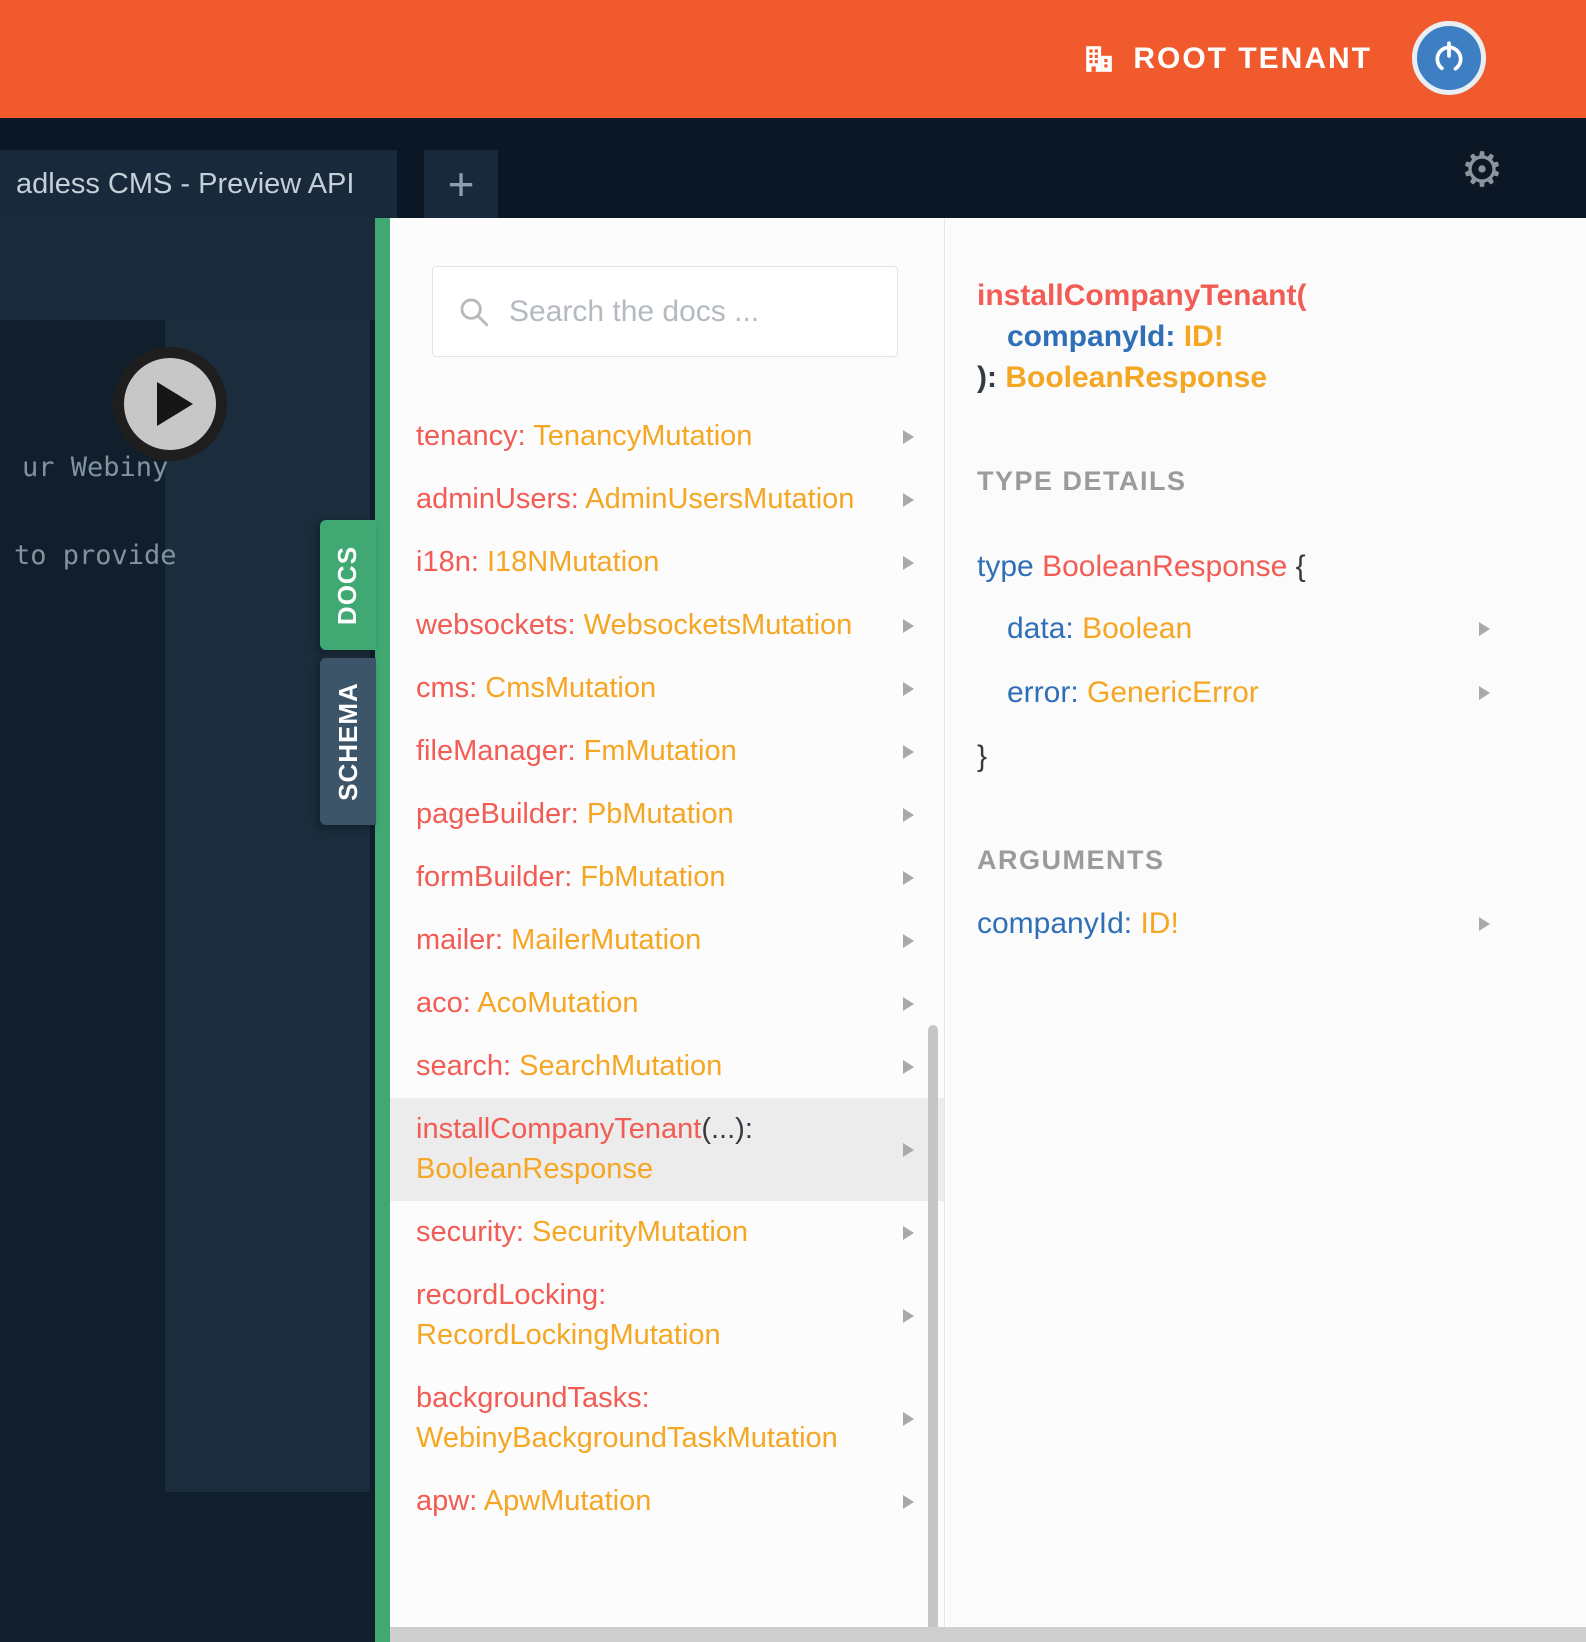  What do you see at coordinates (1142, 295) in the screenshot?
I see `signature-field-name: installCompanyTenant(` at bounding box center [1142, 295].